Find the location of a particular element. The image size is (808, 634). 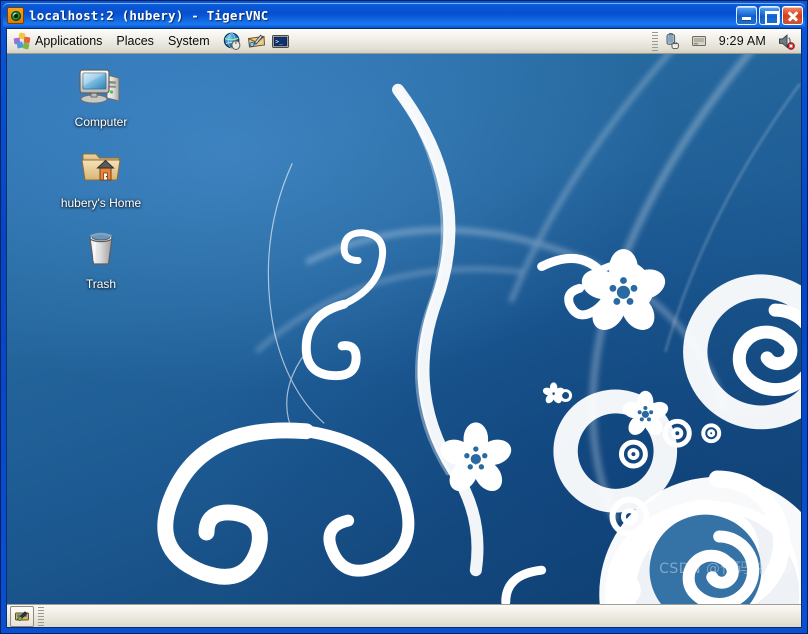

gnome-bottom-panel is located at coordinates (404, 615).